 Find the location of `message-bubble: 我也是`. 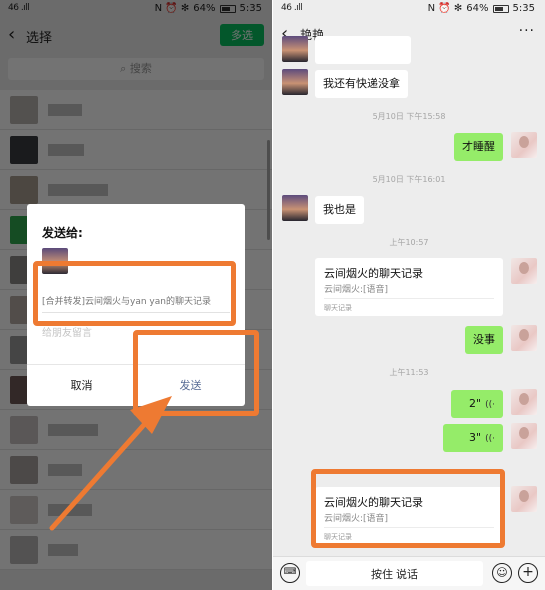

message-bubble: 我也是 is located at coordinates (339, 210).